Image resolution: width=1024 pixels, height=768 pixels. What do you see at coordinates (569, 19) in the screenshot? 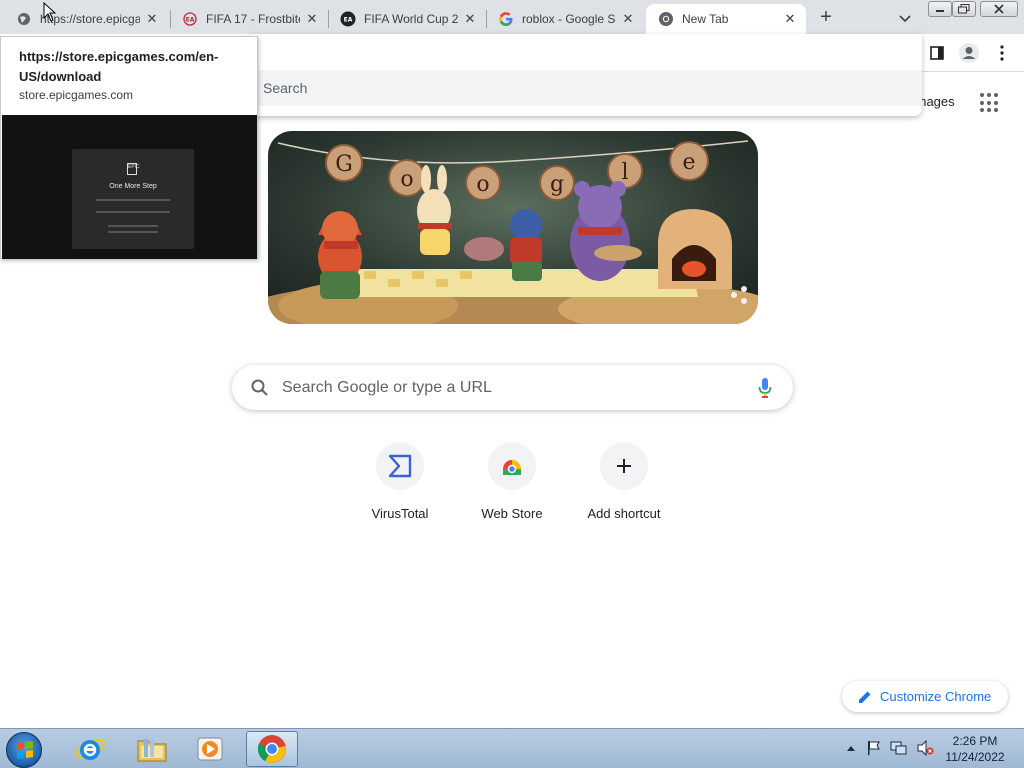
I see `tab-title: roblox - Google Search` at bounding box center [569, 19].